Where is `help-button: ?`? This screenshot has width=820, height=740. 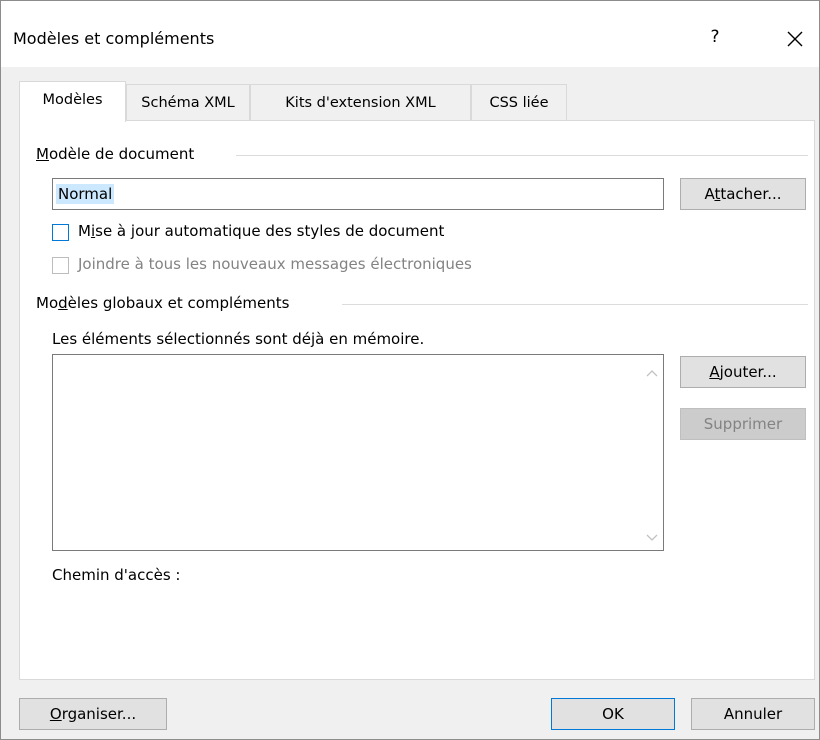
help-button: ? is located at coordinates (715, 39).